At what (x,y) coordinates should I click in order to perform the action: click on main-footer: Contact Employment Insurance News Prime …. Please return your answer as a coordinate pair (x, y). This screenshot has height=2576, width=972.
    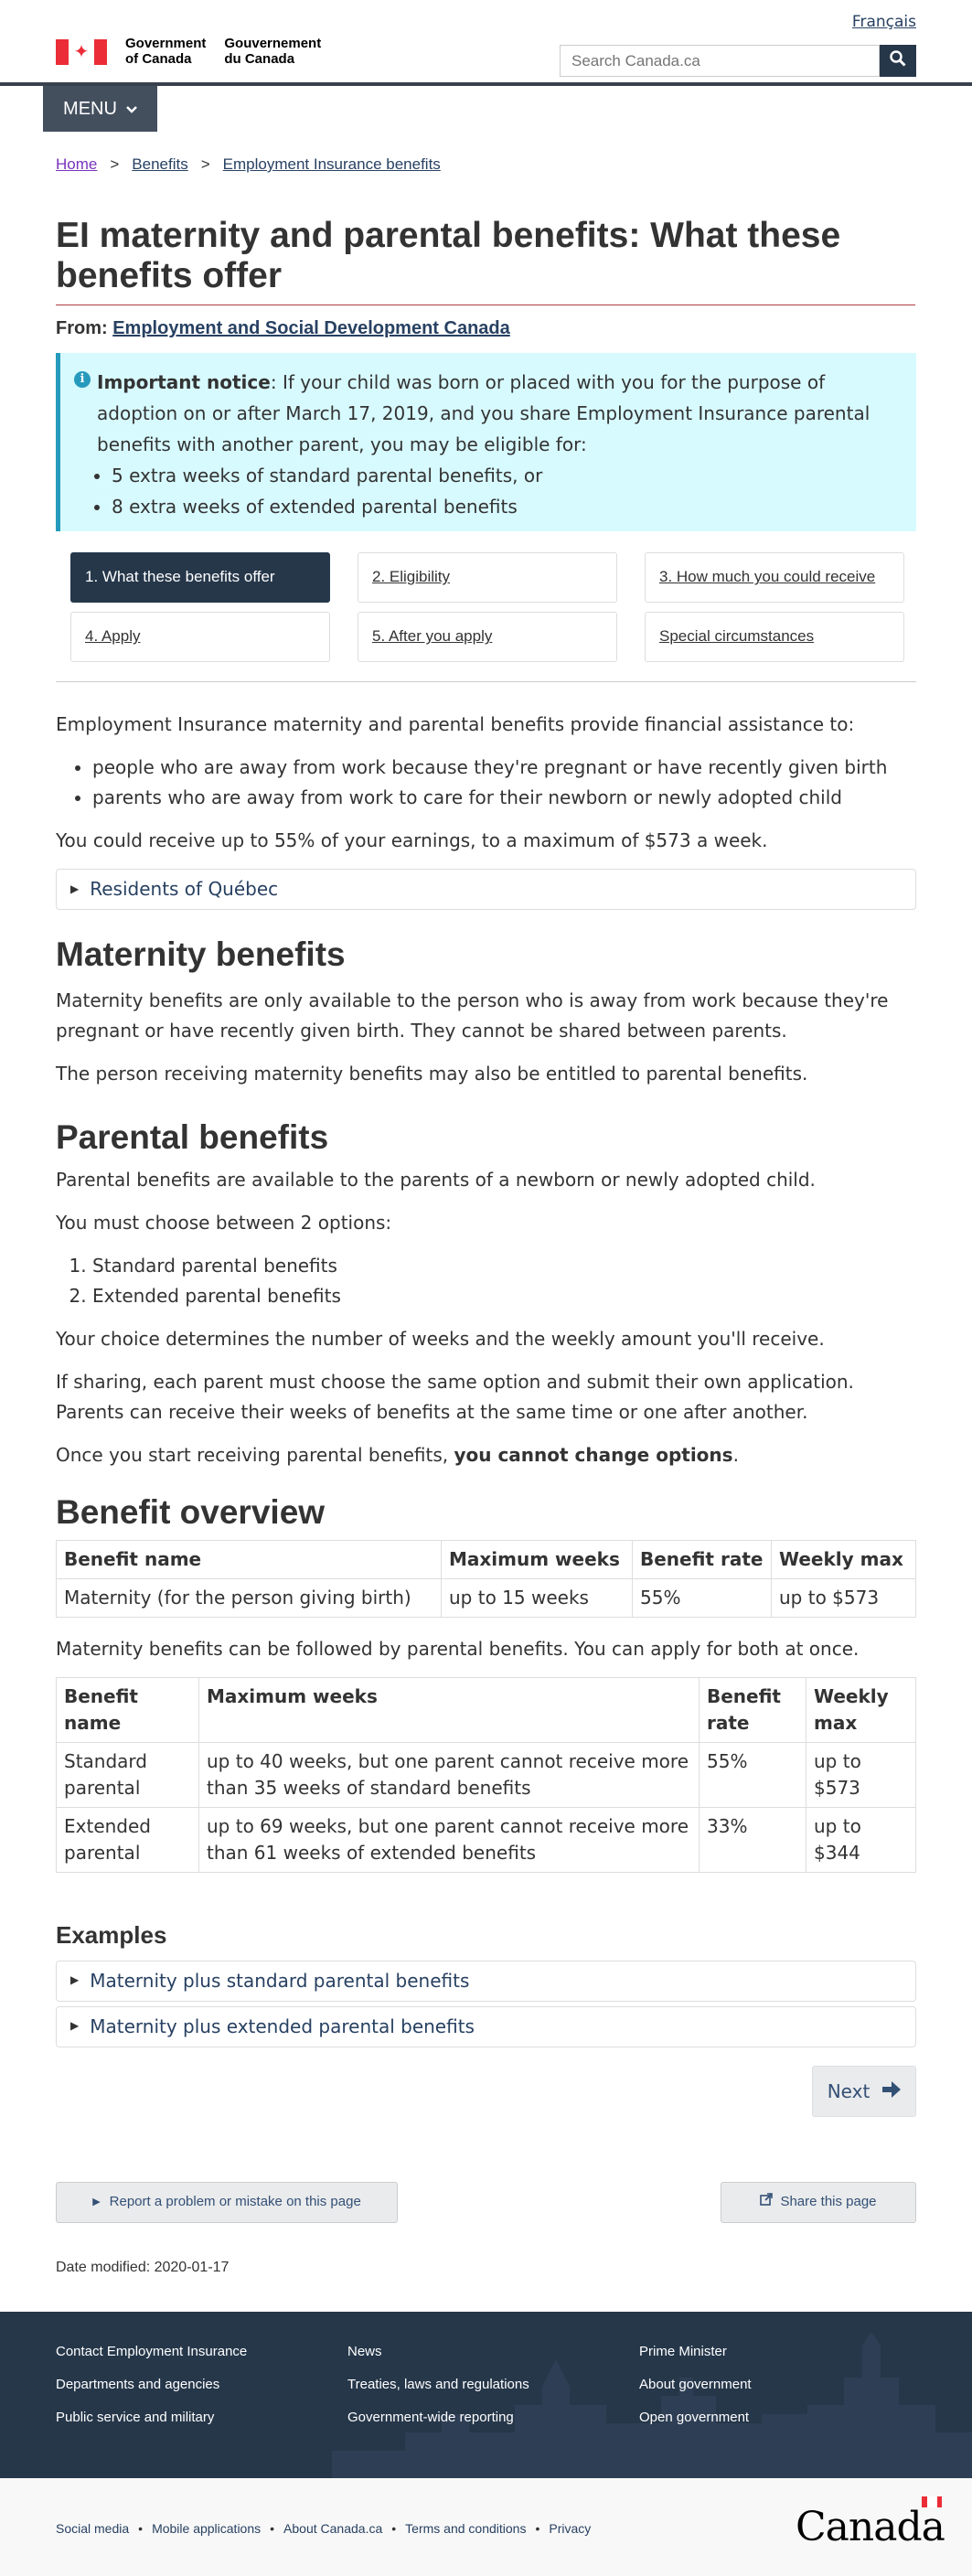
    Looking at the image, I should click on (486, 2395).